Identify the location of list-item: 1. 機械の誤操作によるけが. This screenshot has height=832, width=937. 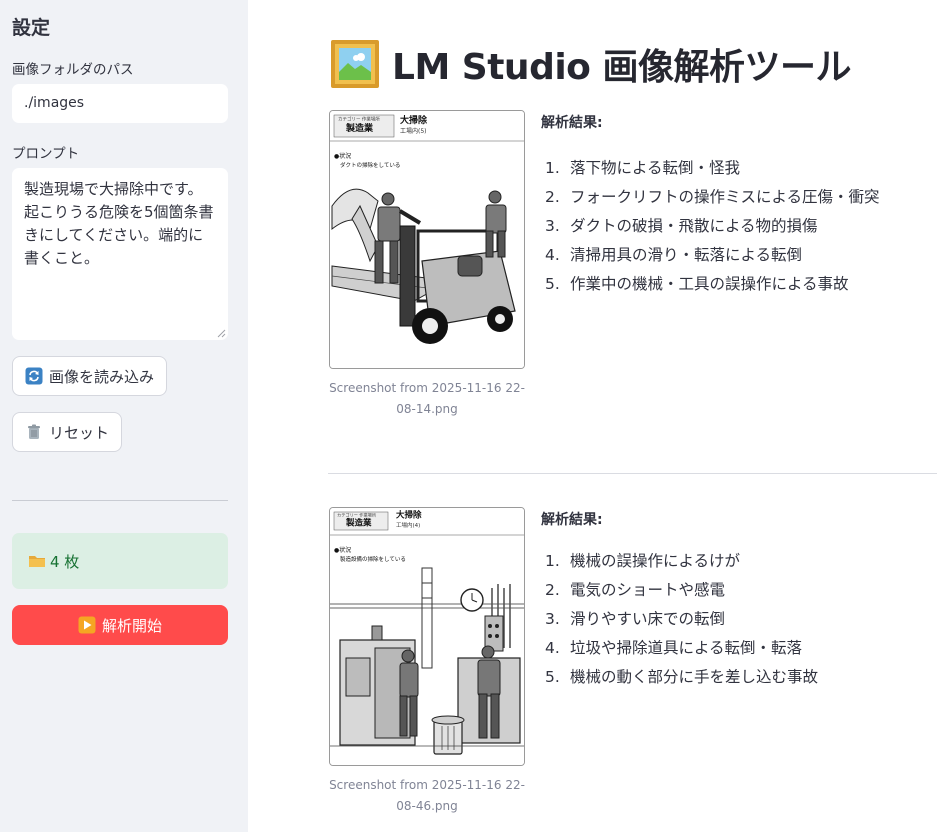
(642, 561).